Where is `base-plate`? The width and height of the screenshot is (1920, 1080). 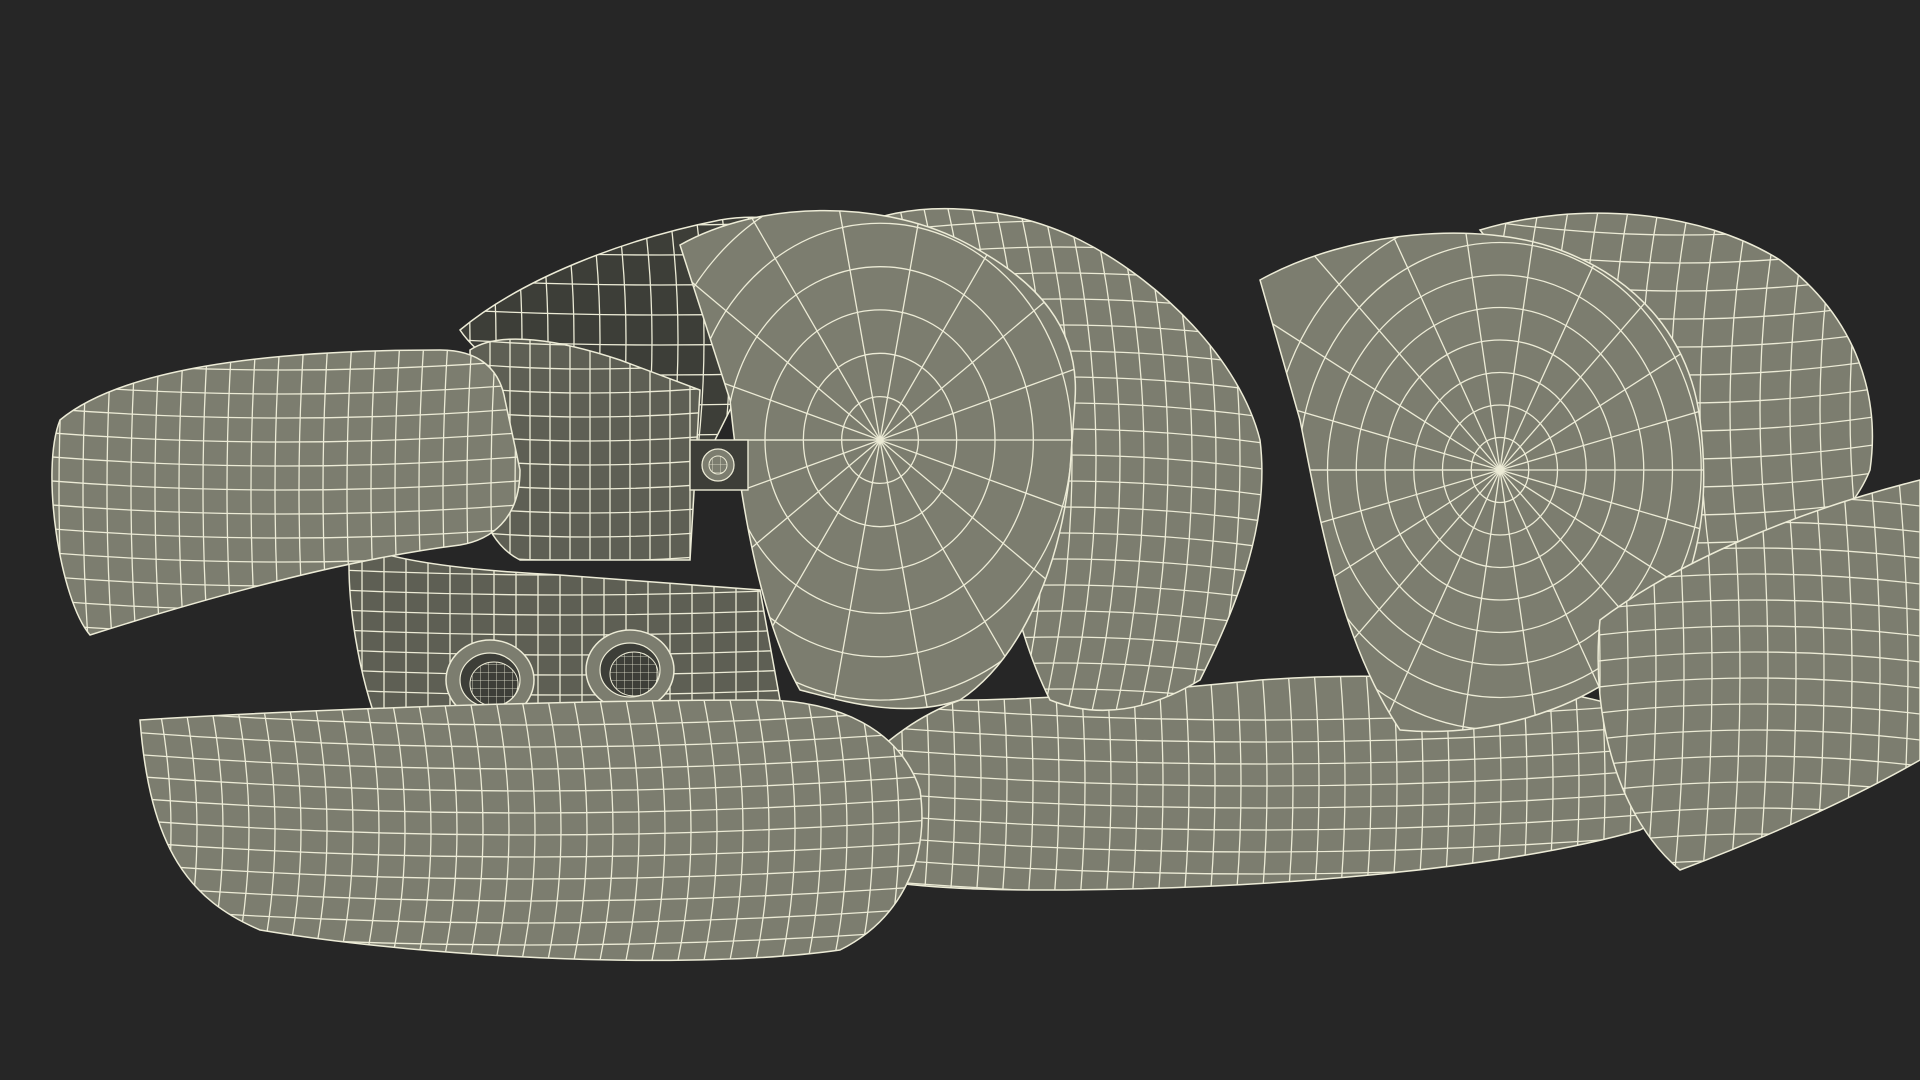 base-plate is located at coordinates (1254, 783).